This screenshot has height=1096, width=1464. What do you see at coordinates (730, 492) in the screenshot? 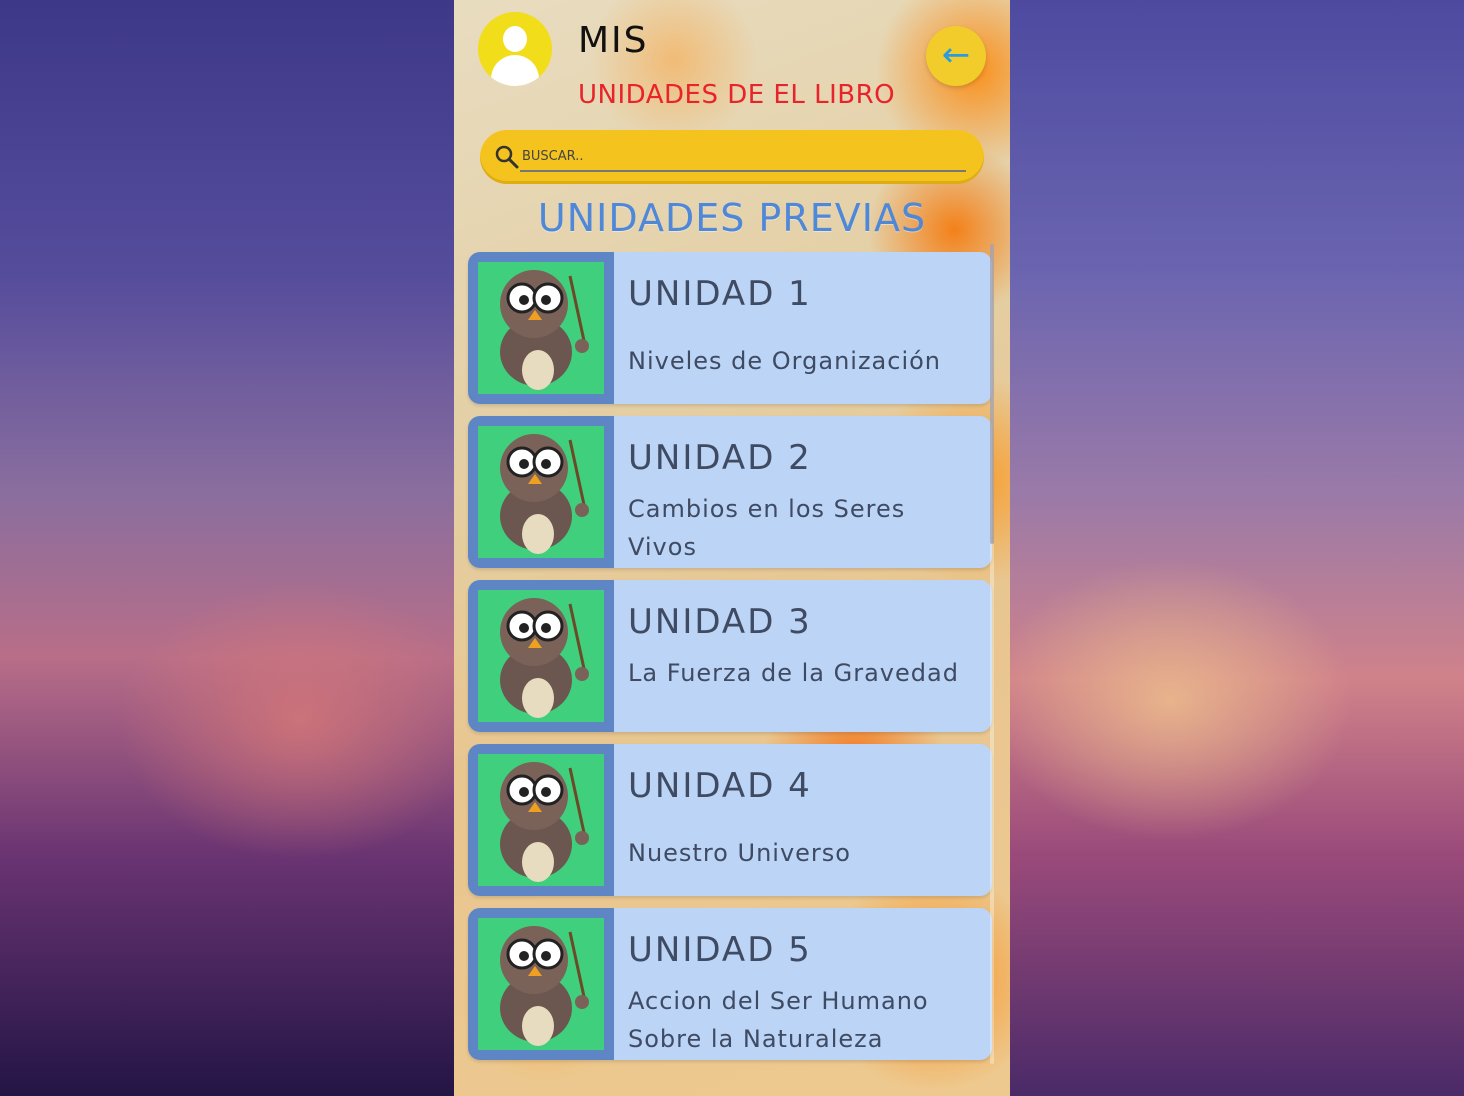
I see `unit-card: UNIDAD 2 Cambios en los Seres Vivos` at bounding box center [730, 492].